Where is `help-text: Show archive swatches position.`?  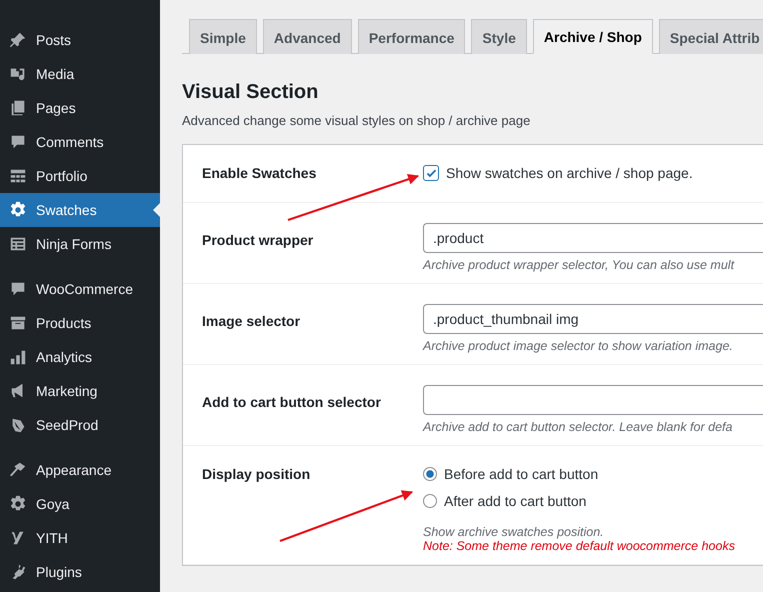
help-text: Show archive swatches position. is located at coordinates (513, 532).